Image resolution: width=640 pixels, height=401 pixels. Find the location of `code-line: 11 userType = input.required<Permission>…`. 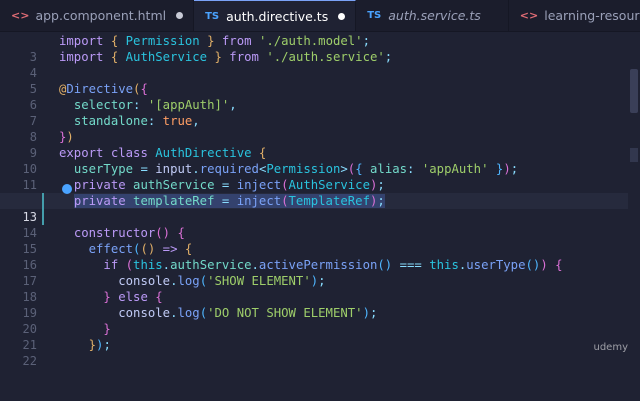

code-line: 11 userType = input.required<Permission>… is located at coordinates (320, 176).